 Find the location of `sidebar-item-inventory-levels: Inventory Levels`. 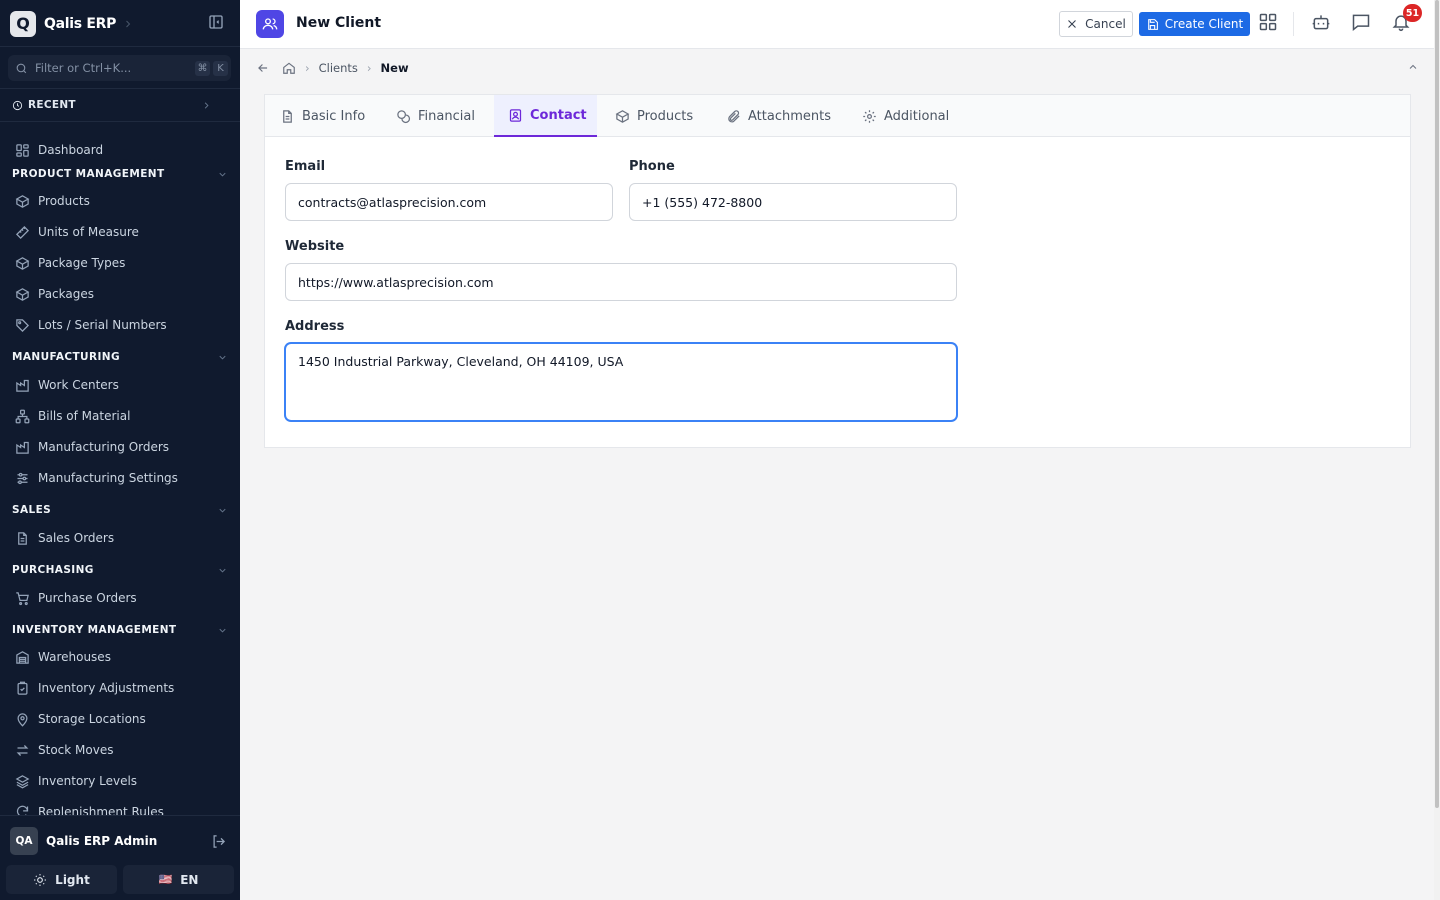

sidebar-item-inventory-levels: Inventory Levels is located at coordinates (120, 781).